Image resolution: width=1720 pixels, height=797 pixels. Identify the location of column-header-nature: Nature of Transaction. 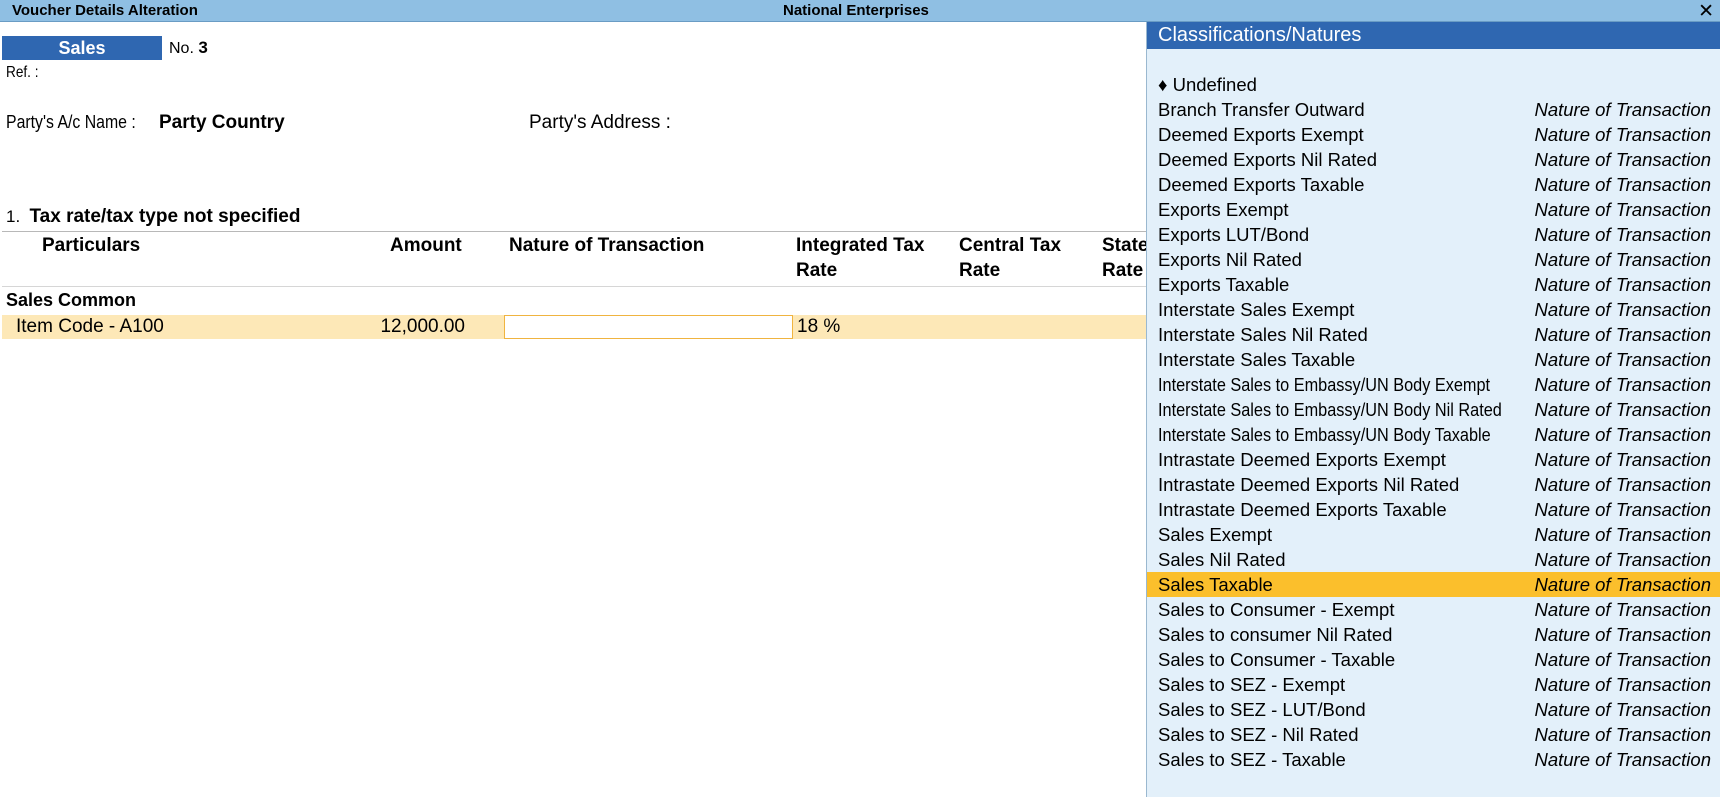
(607, 245).